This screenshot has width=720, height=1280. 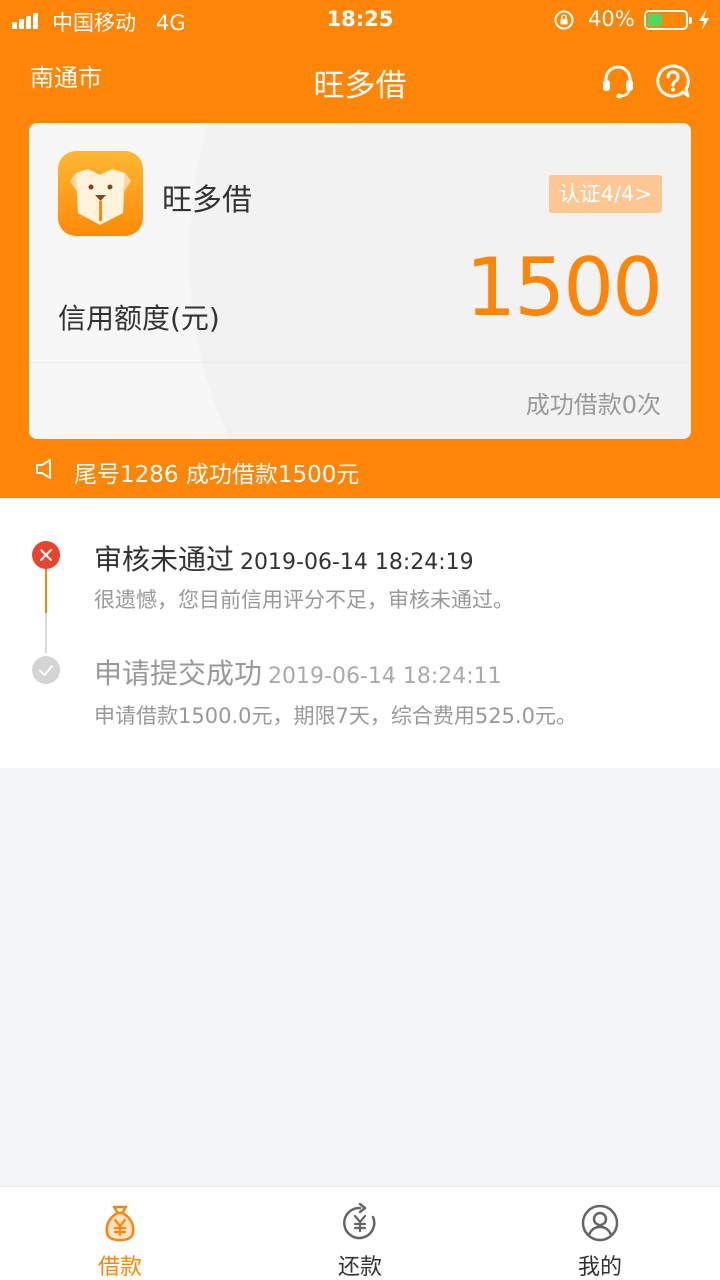 I want to click on event-time: 2019-06-14 18:24:19, so click(x=357, y=562).